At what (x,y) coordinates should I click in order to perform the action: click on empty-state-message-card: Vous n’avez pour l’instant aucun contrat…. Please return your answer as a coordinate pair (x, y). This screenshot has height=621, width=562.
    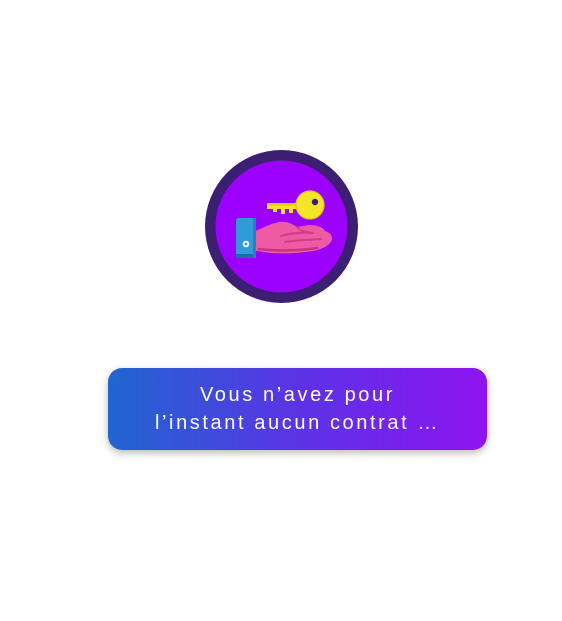
    Looking at the image, I should click on (297, 409).